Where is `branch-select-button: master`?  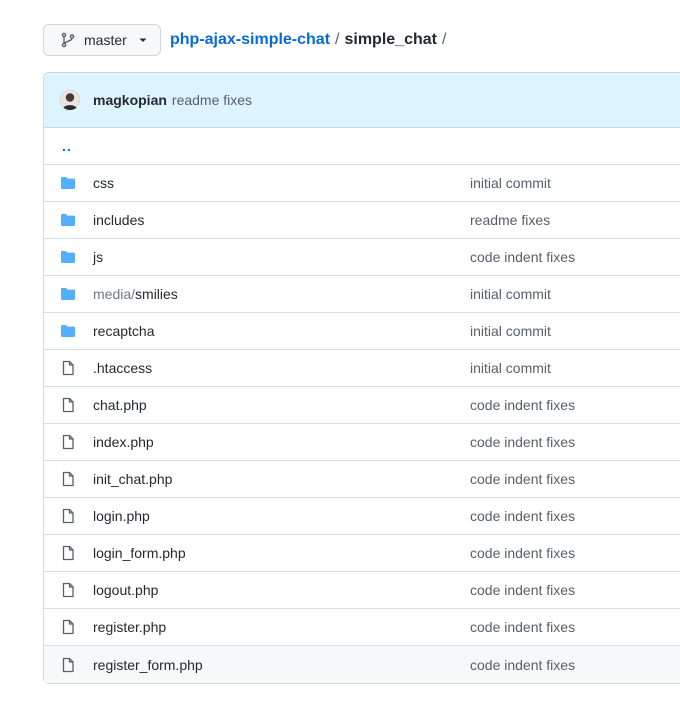
branch-select-button: master is located at coordinates (102, 40).